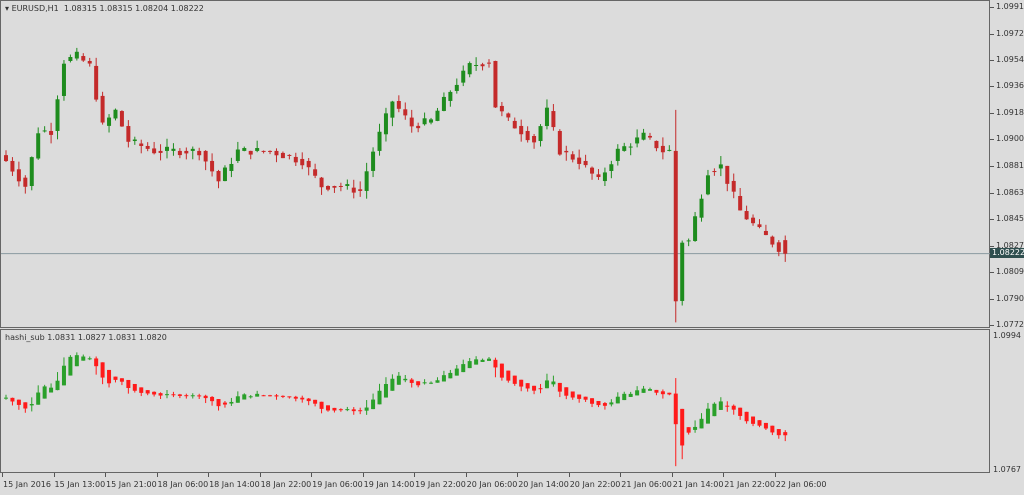  I want to click on time-axis-label: 15 Jan 13:00, so click(80, 484).